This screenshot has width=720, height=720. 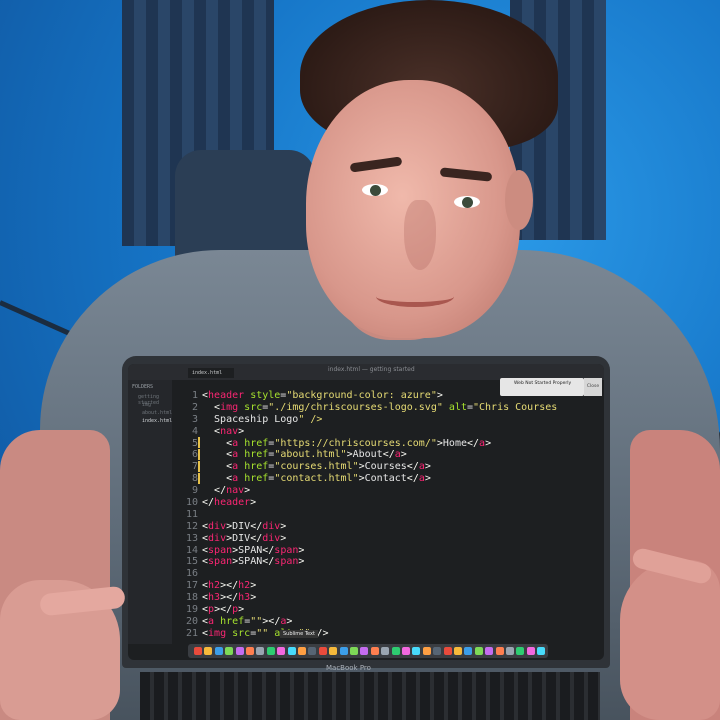 What do you see at coordinates (191, 538) in the screenshot?
I see `line-number: 13` at bounding box center [191, 538].